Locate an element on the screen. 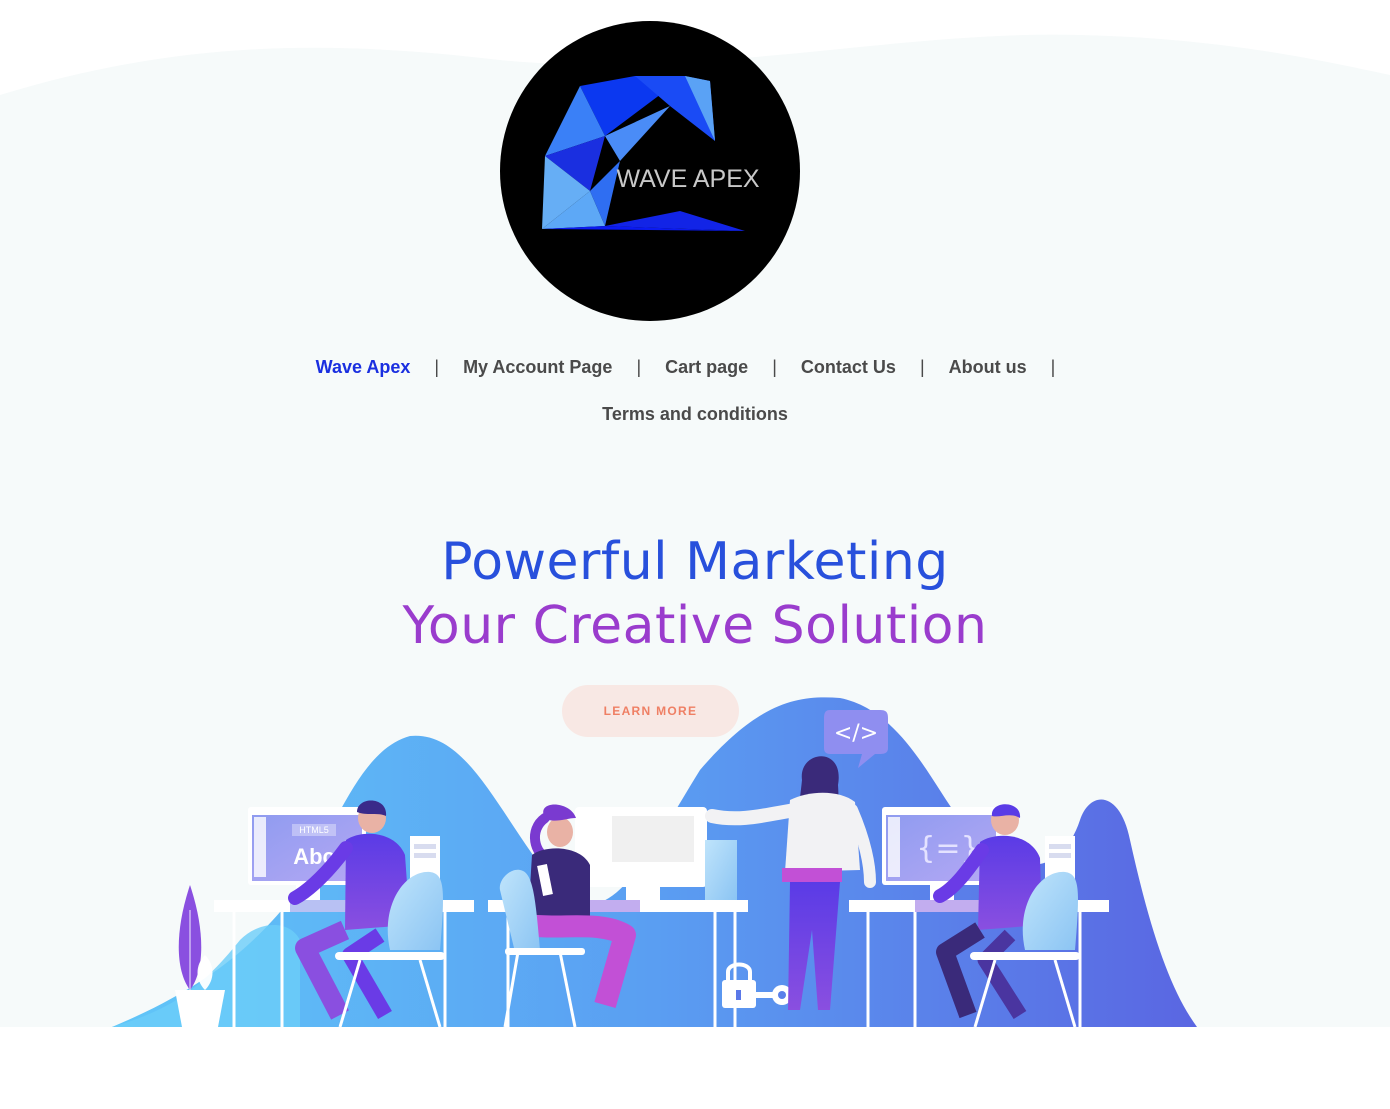 This screenshot has height=1109, width=1390. site-logo: WAVE APEX is located at coordinates (650, 171).